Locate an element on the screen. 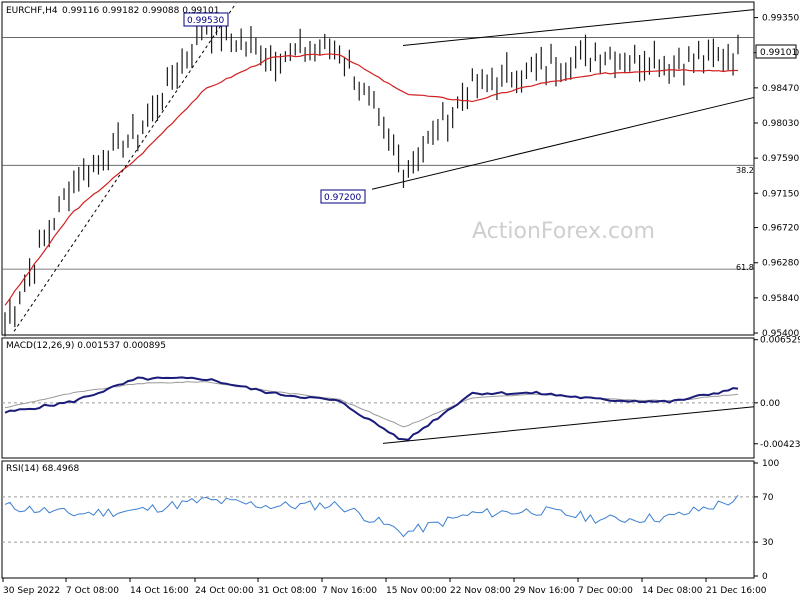 This screenshot has height=600, width=800. fib-618-label: 61.8 is located at coordinates (745, 267).